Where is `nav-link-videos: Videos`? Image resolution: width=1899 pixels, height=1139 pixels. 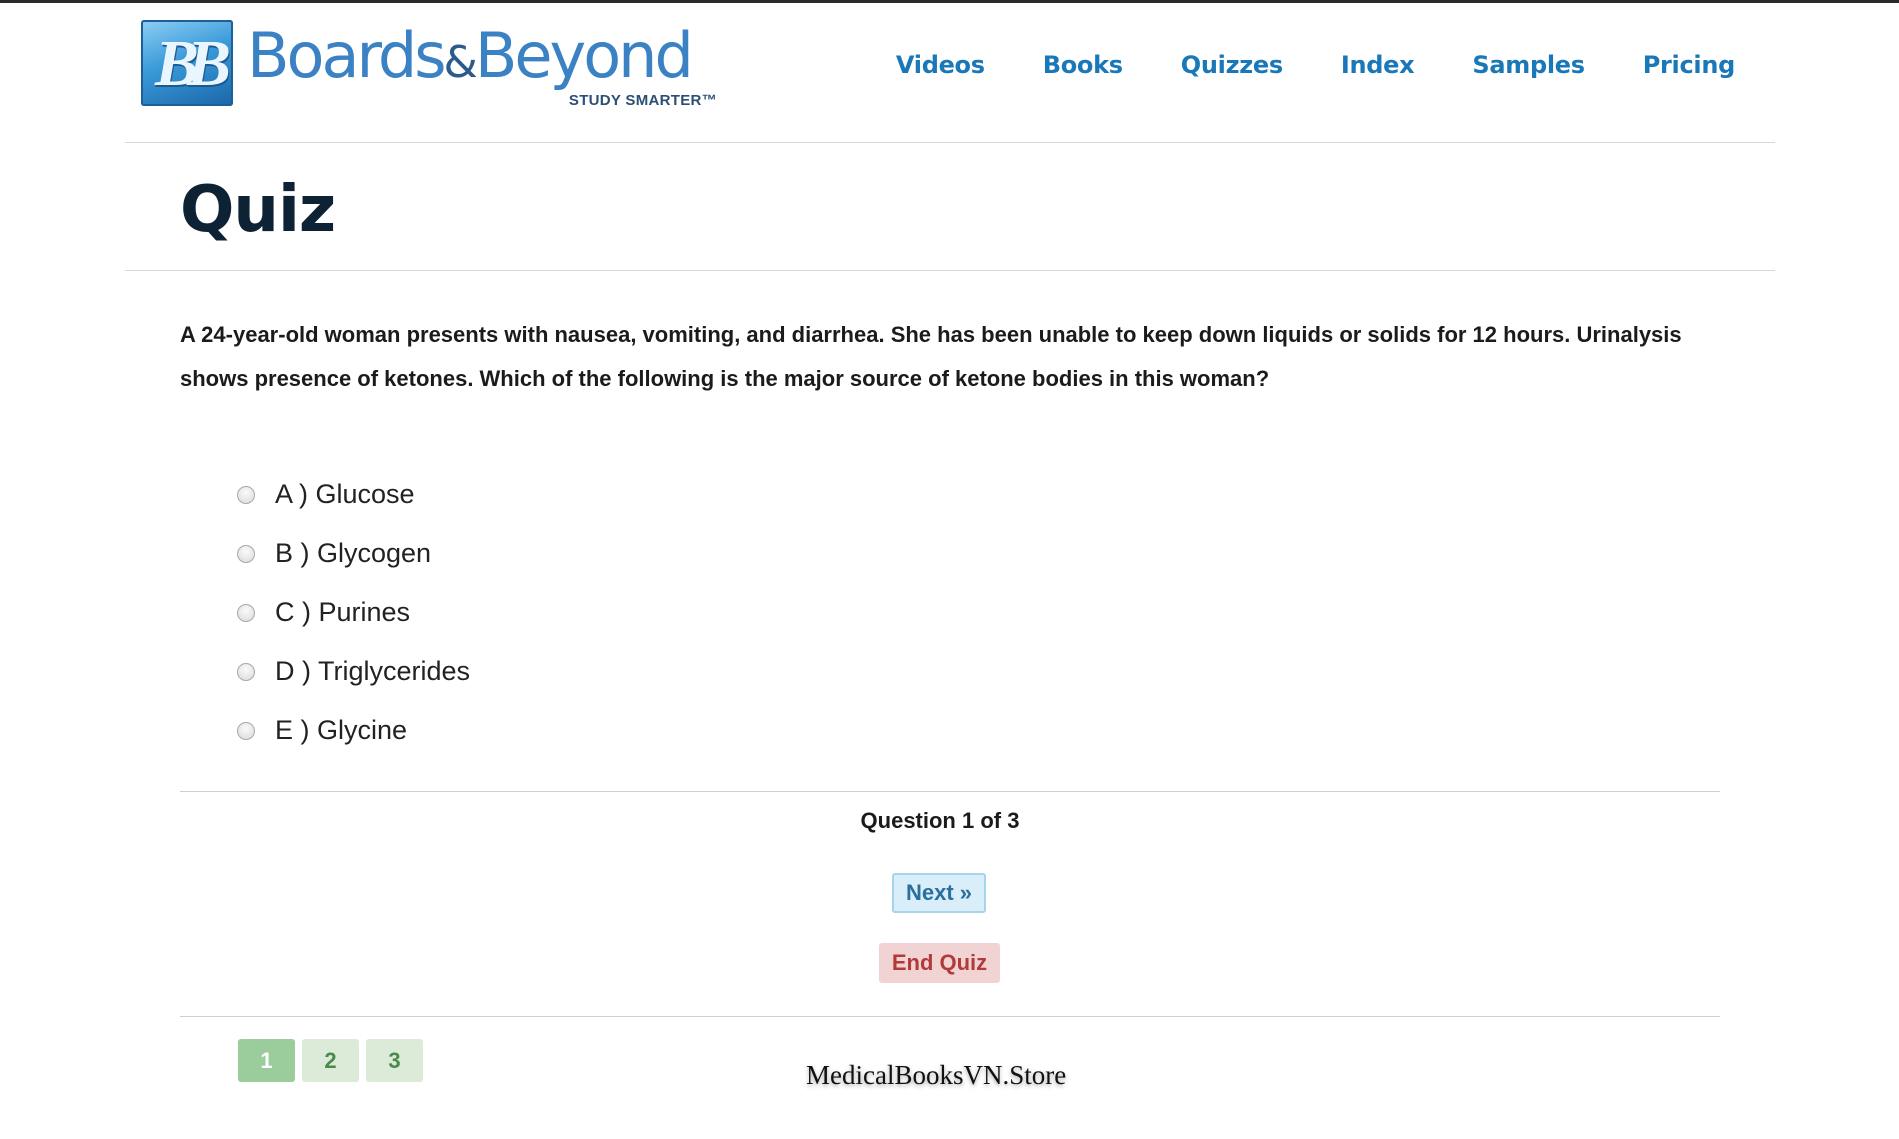
nav-link-videos: Videos is located at coordinates (940, 65).